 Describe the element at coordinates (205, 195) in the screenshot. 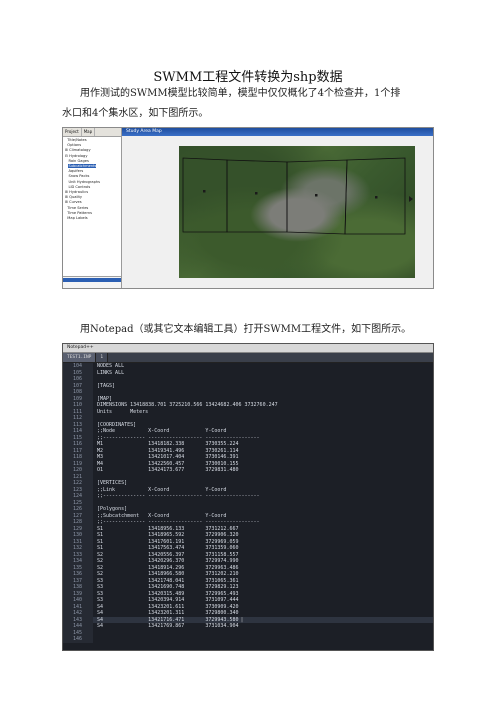

I see `subcatchment-s1` at that location.